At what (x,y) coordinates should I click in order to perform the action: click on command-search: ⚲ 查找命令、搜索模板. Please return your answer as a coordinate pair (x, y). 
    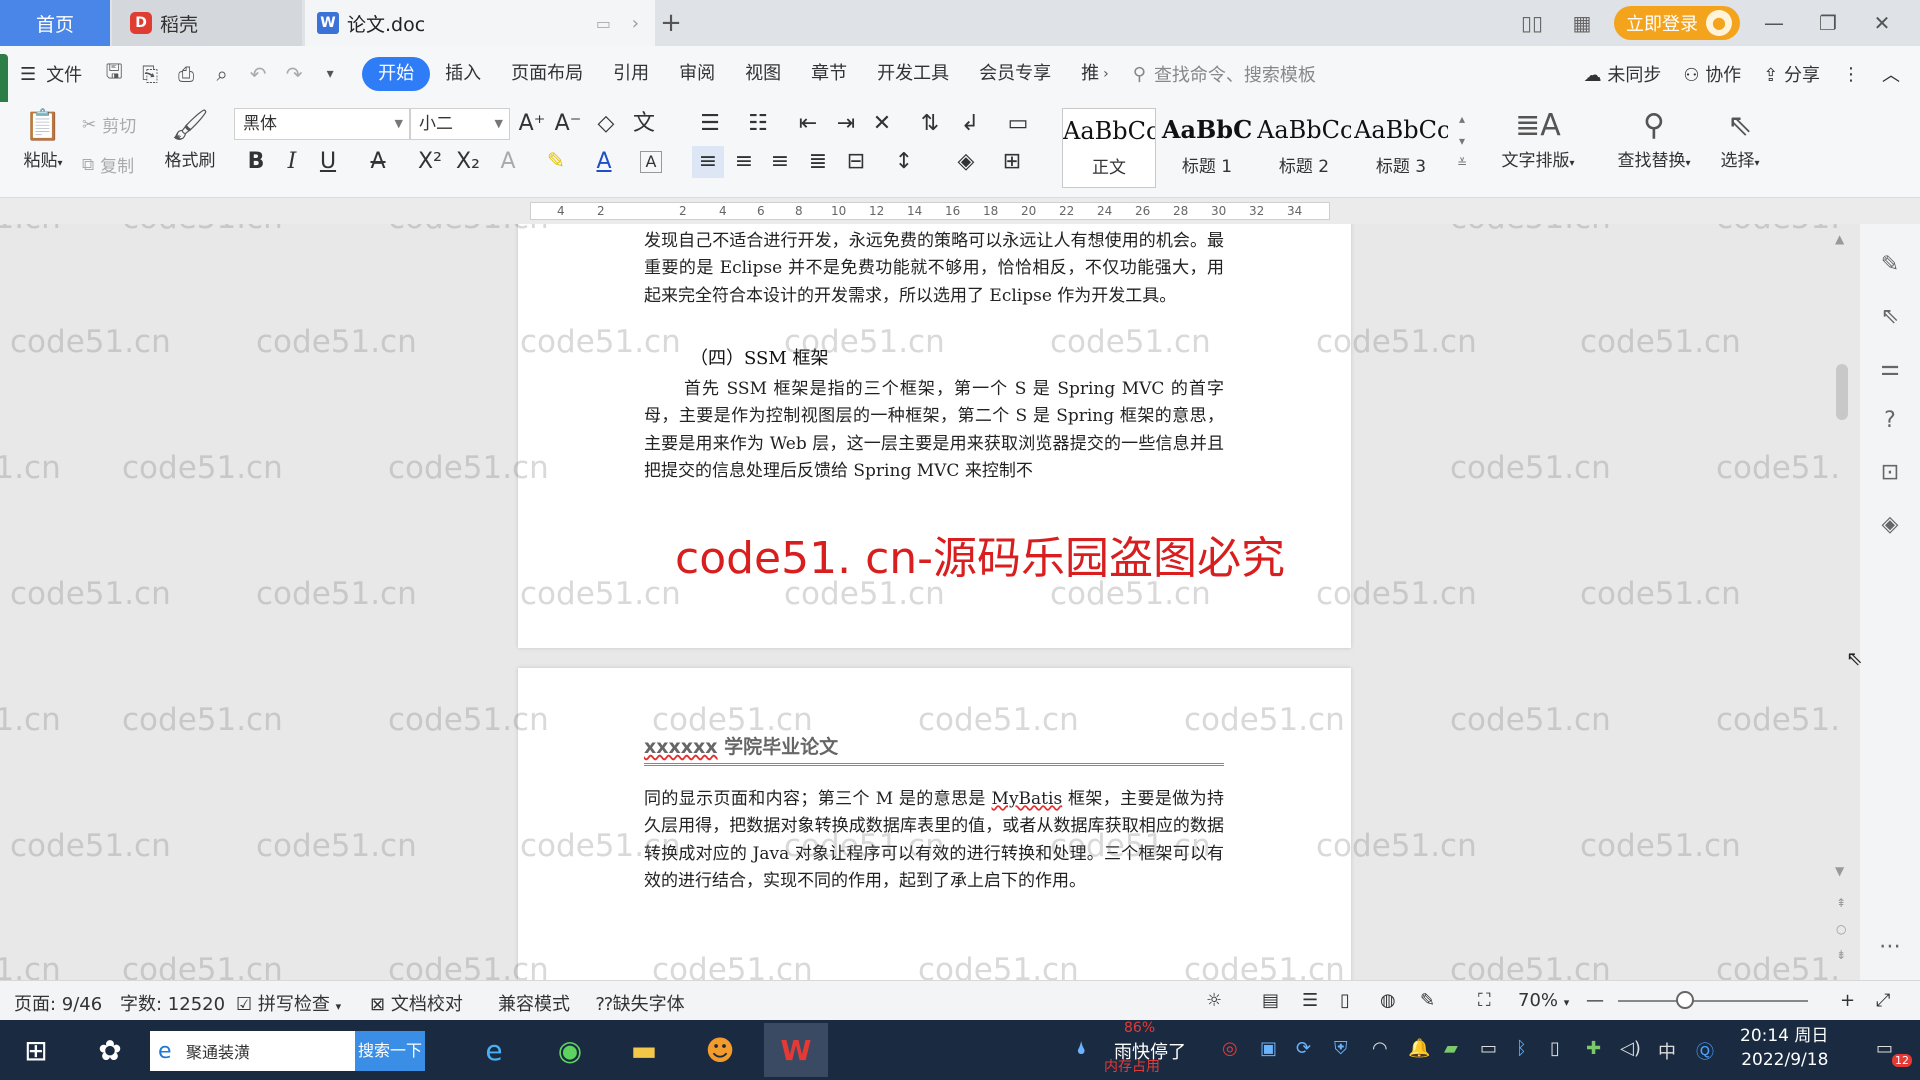
    Looking at the image, I should click on (1224, 74).